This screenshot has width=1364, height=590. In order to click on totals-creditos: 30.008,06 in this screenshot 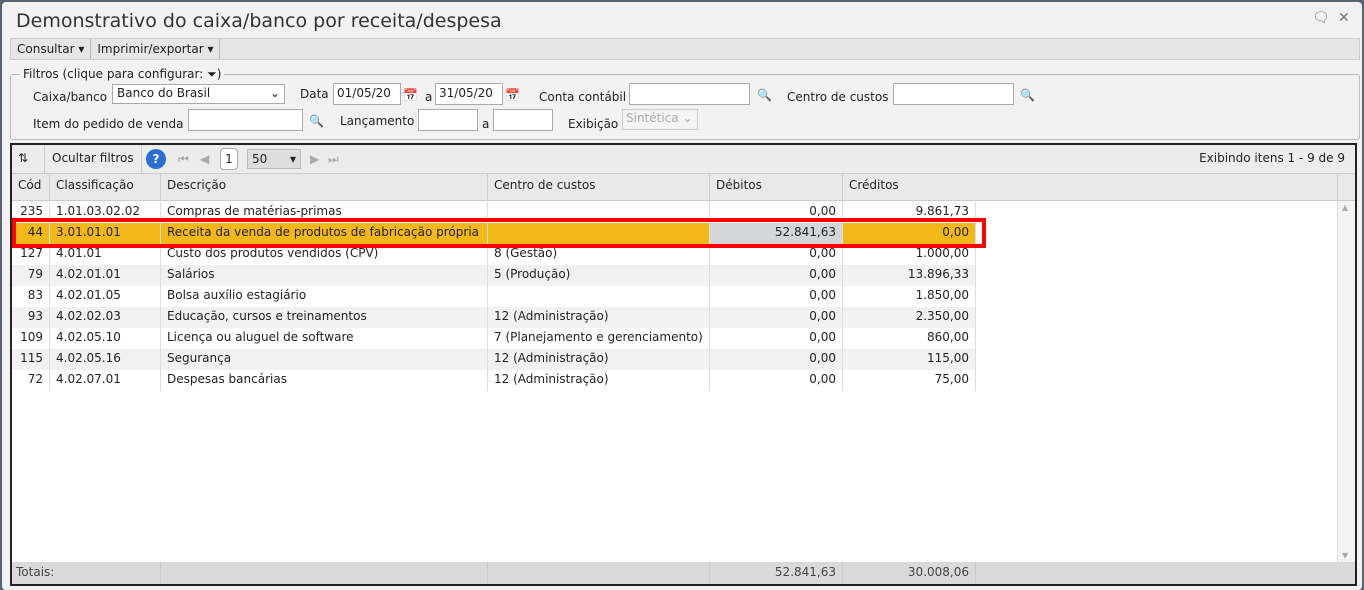, I will do `click(909, 573)`.